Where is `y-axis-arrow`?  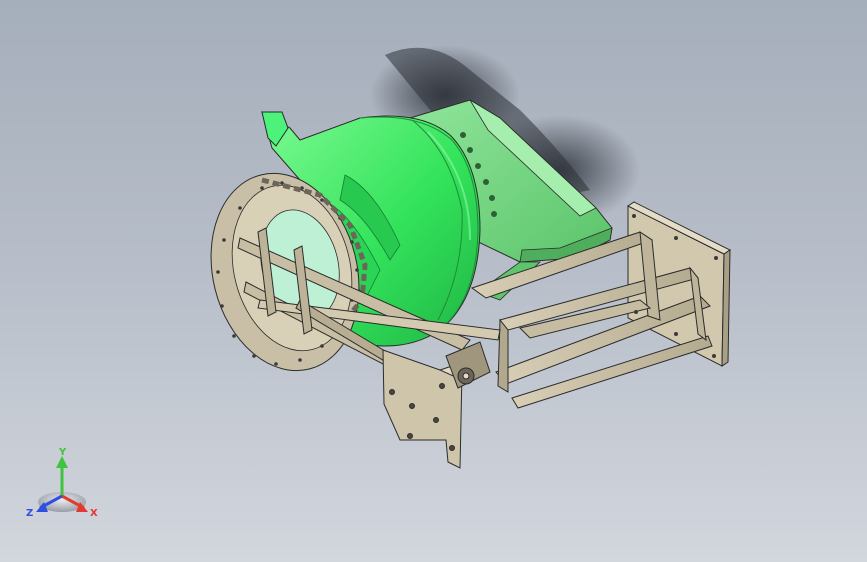
y-axis-arrow is located at coordinates (62, 476).